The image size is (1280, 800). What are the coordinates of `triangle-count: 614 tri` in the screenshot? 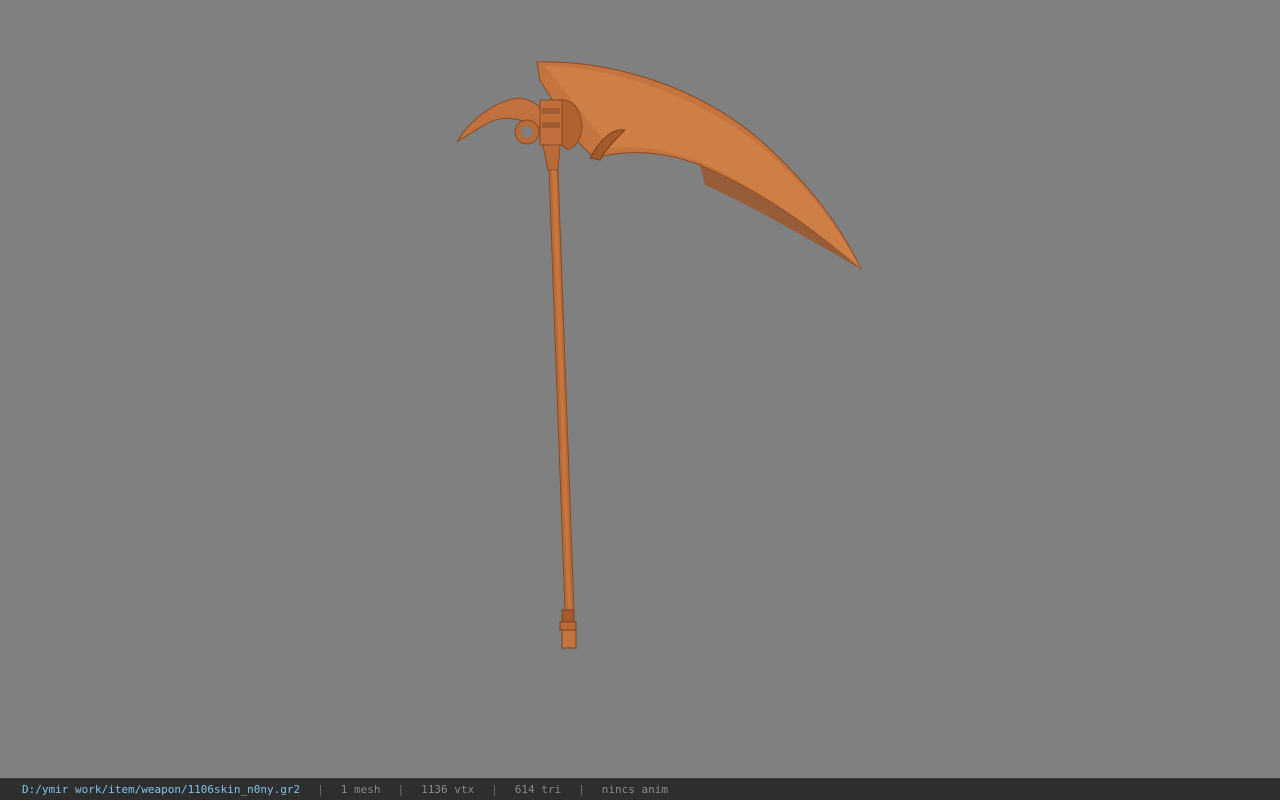 It's located at (538, 789).